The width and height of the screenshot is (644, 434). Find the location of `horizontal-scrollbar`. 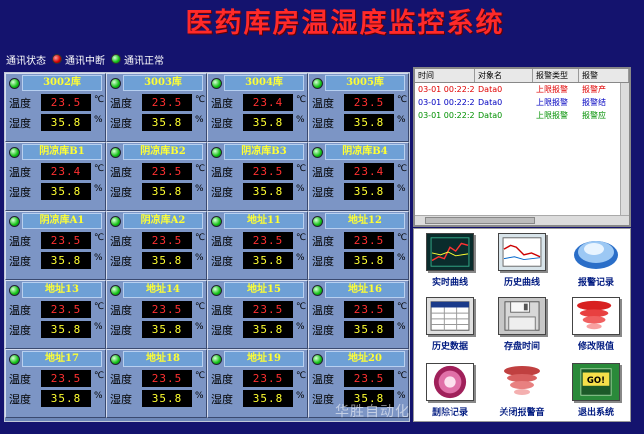

horizontal-scrollbar is located at coordinates (522, 220).